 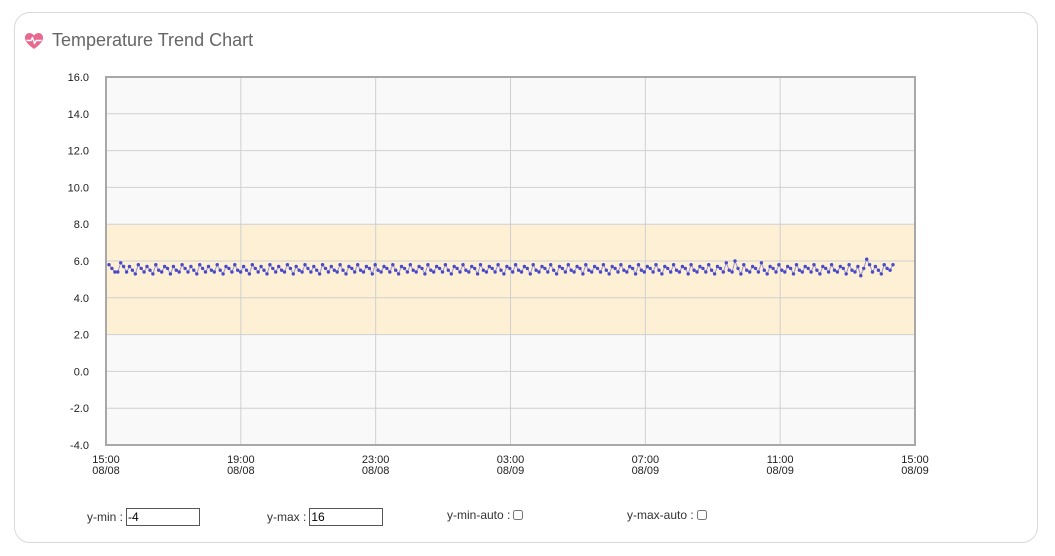 What do you see at coordinates (79, 446) in the screenshot?
I see `y-tick-label: -4.0` at bounding box center [79, 446].